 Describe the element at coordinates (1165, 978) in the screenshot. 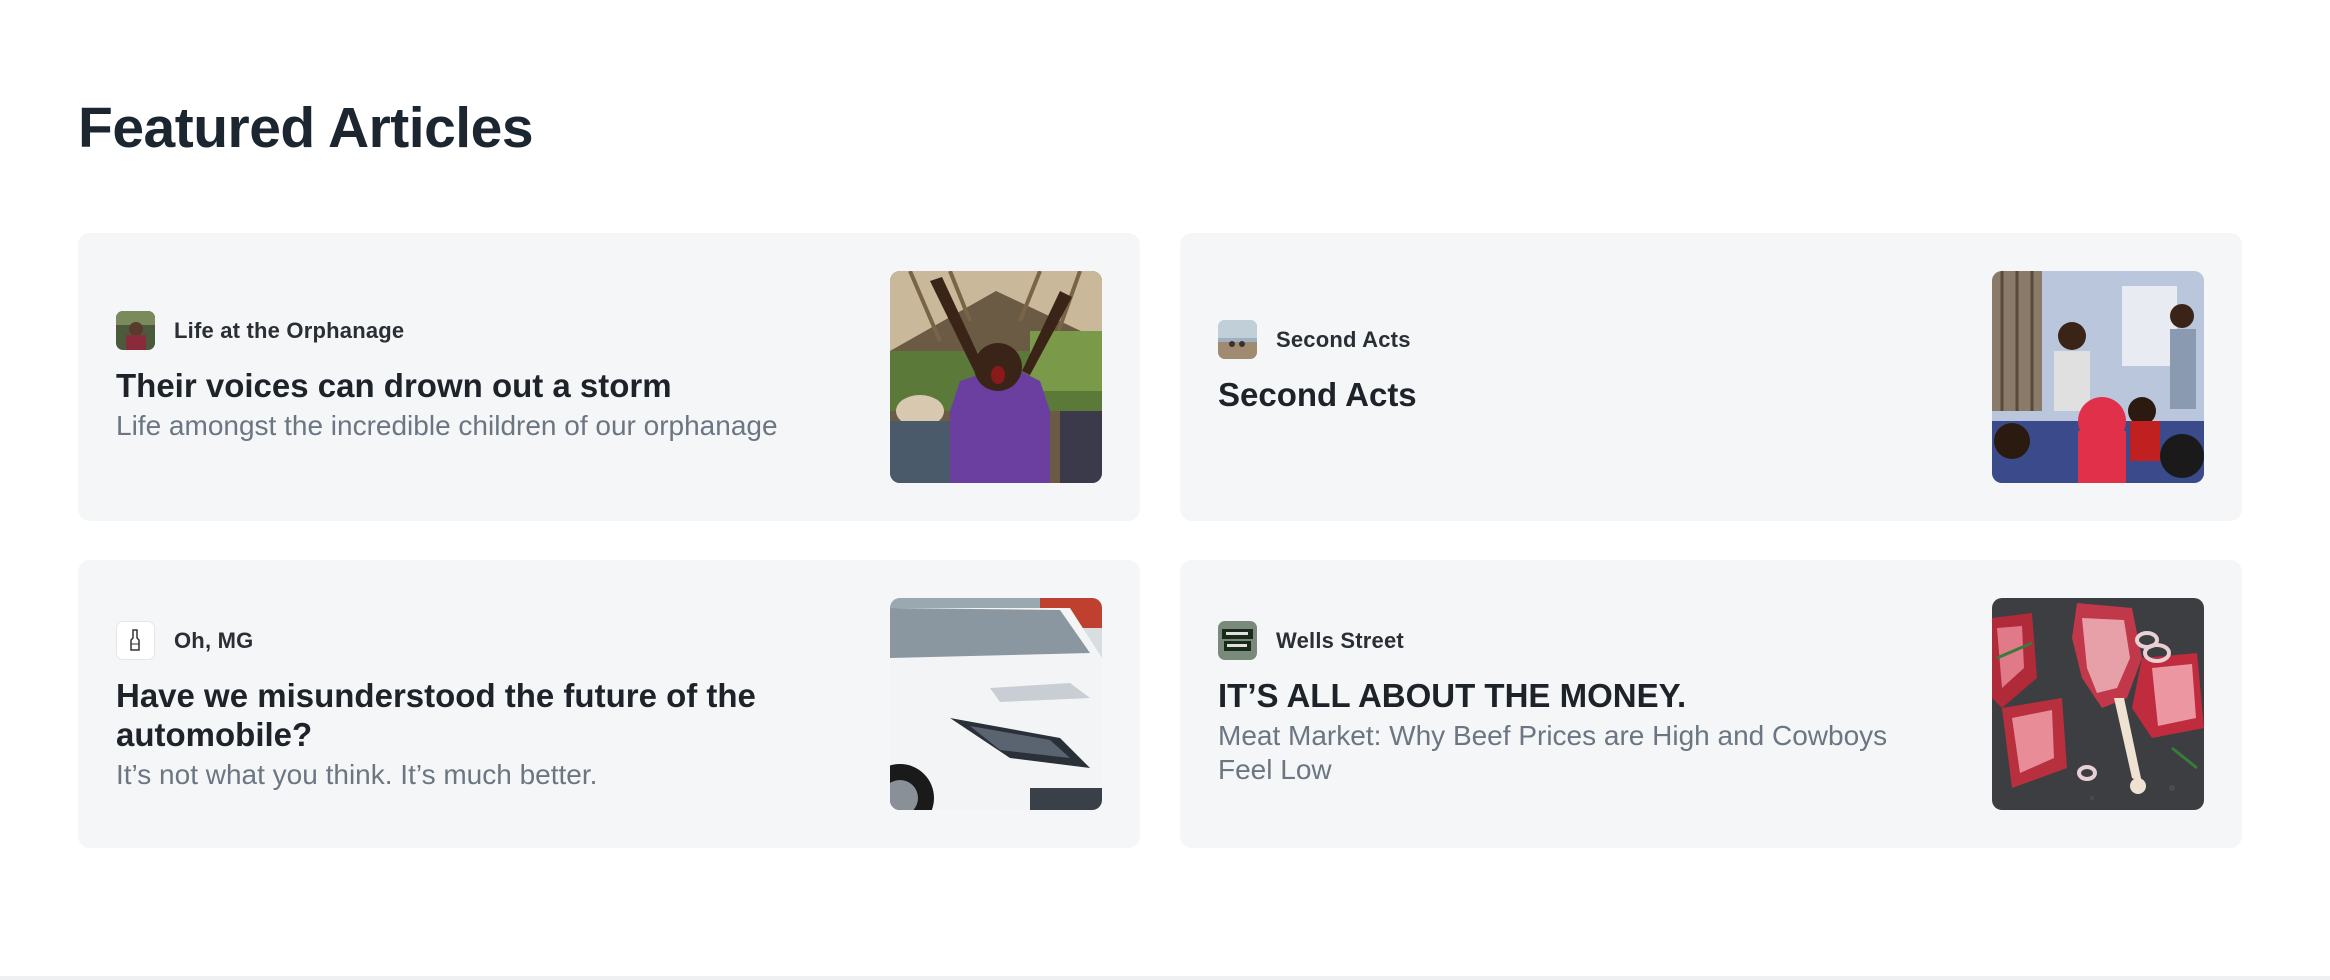

I see `bottom-divider` at that location.